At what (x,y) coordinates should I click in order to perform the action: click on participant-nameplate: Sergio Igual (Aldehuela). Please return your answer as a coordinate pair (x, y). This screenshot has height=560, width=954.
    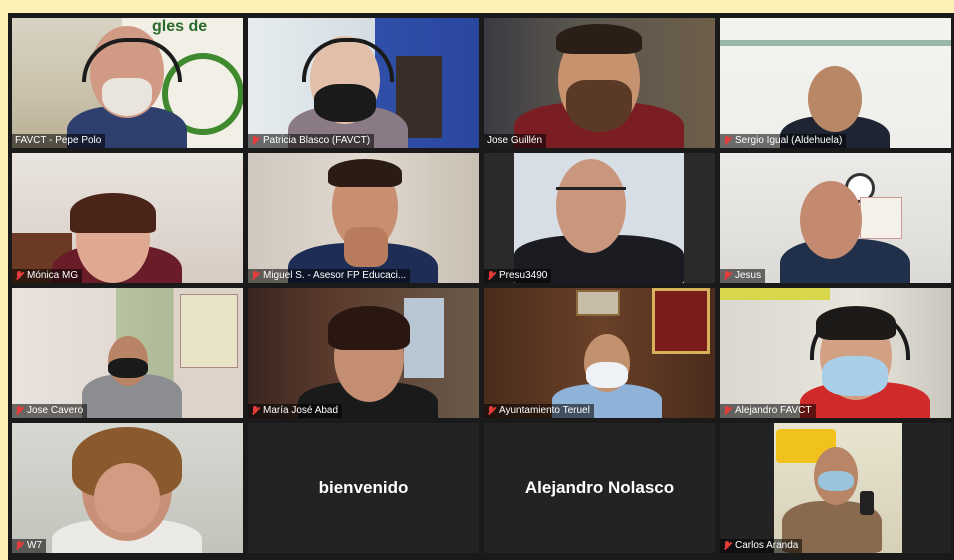
    Looking at the image, I should click on (783, 141).